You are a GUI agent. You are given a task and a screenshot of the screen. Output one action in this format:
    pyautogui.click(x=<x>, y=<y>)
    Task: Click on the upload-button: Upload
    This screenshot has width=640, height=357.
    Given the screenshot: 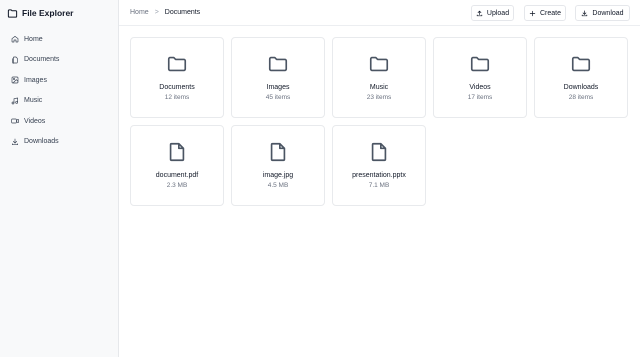 What is the action you would take?
    pyautogui.click(x=492, y=13)
    